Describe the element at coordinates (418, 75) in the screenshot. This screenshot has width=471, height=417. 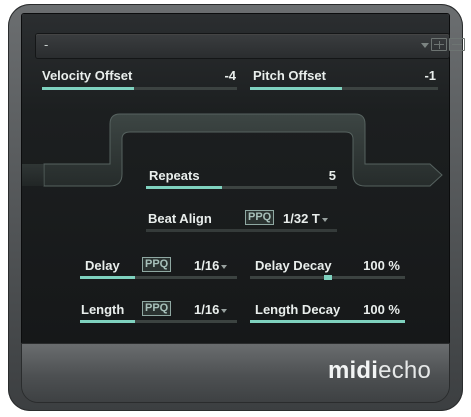
I see `pitch-offset-value: -1` at that location.